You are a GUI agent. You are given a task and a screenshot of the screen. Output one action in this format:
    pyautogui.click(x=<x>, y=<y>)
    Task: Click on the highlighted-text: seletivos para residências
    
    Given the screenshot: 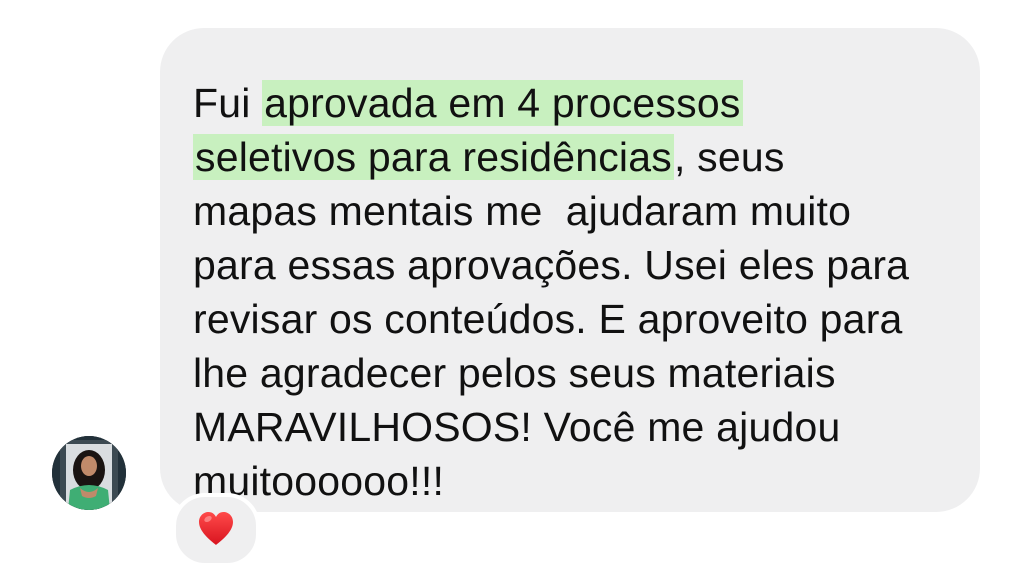 What is the action you would take?
    pyautogui.click(x=433, y=157)
    